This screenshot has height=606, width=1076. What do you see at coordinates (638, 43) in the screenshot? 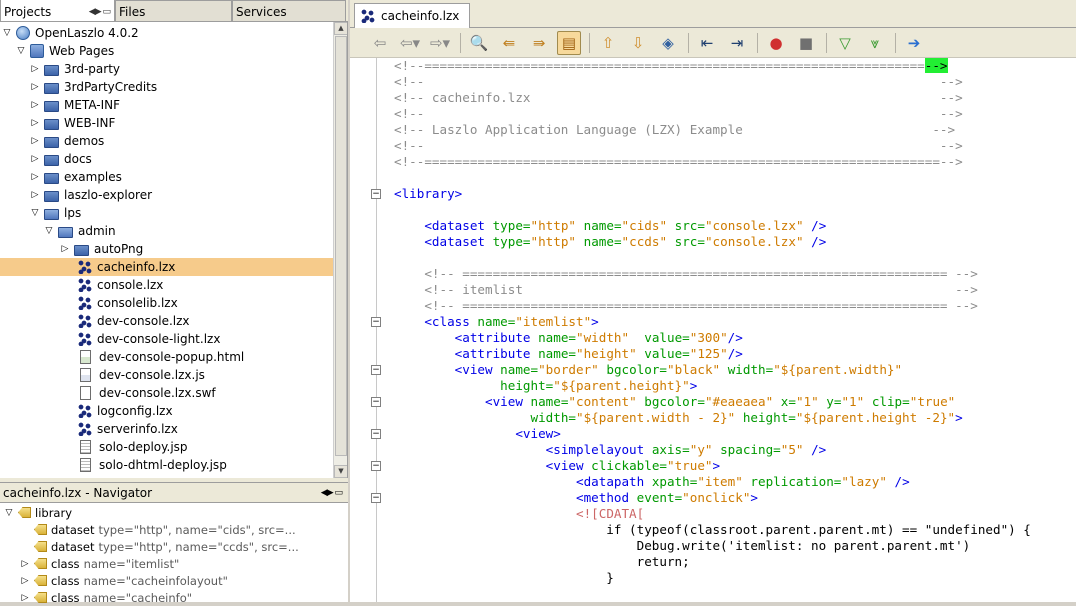
I see `next-bookmark-icon: ⇩` at bounding box center [638, 43].